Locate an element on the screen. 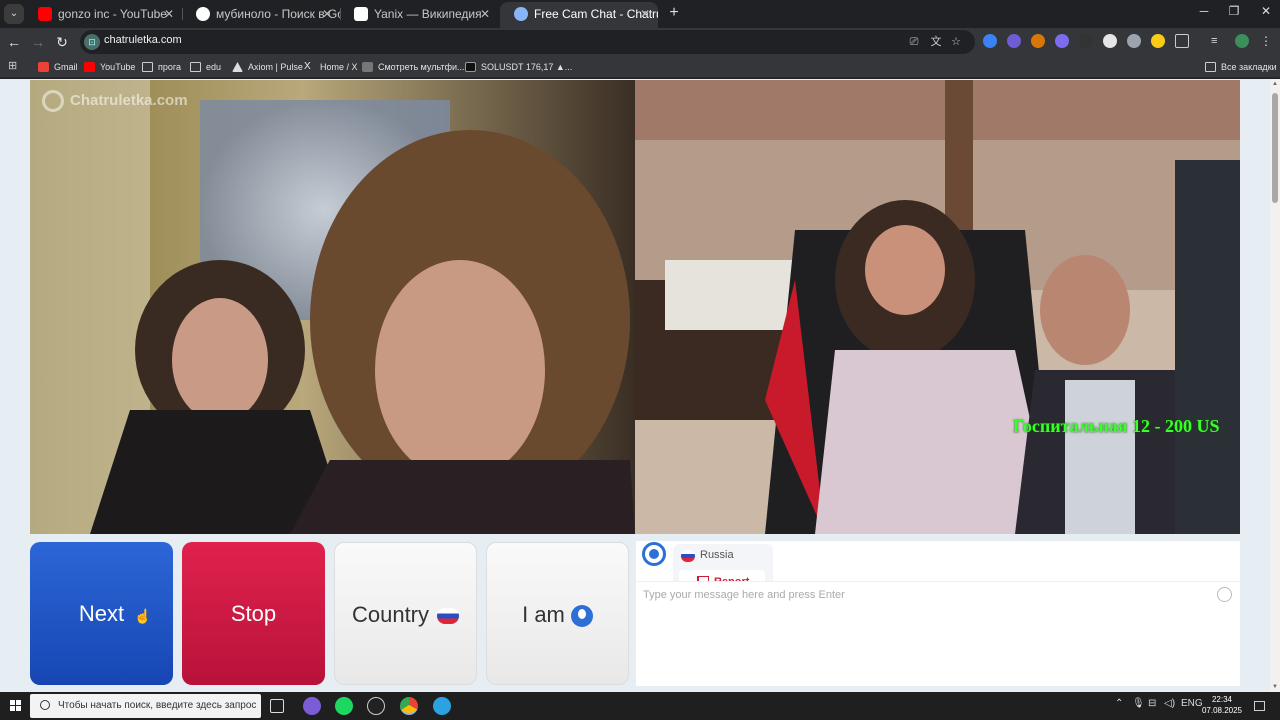  back-icon: ← is located at coordinates (14, 42).